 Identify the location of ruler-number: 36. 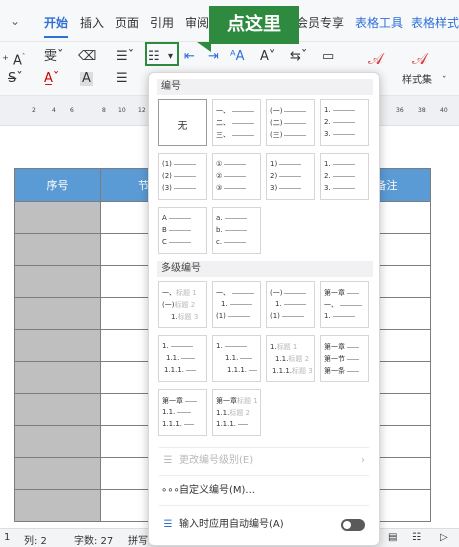
(400, 110).